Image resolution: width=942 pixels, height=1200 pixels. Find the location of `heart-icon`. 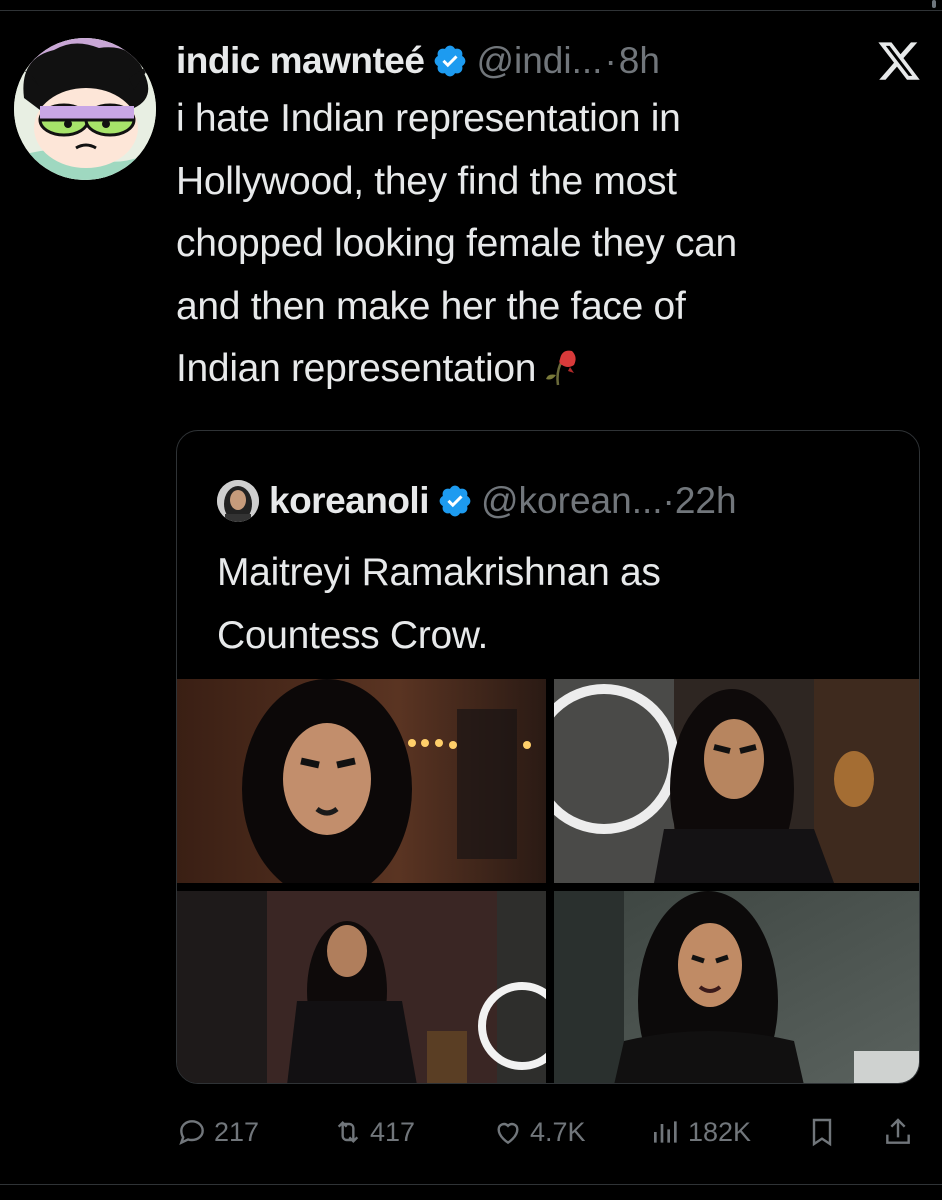

heart-icon is located at coordinates (508, 1133).